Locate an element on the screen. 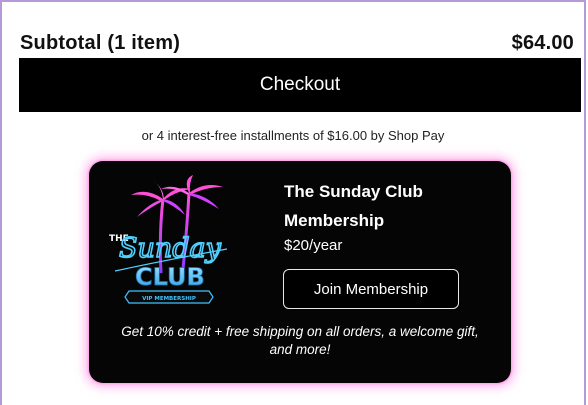 The width and height of the screenshot is (588, 405). logo-word-club: CLUB is located at coordinates (170, 277).